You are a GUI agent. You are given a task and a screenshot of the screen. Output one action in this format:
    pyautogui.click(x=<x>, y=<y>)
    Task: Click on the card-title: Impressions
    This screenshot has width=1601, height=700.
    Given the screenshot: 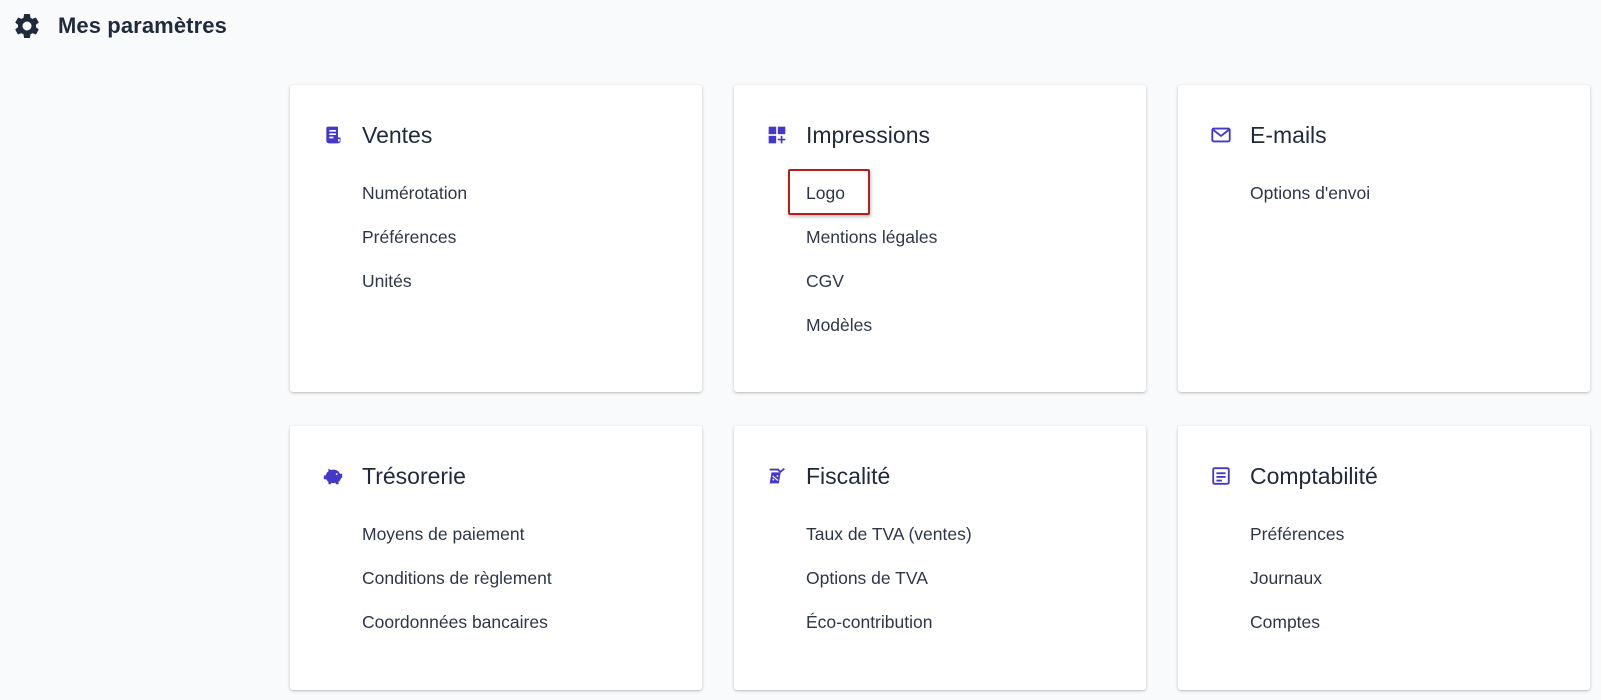 What is the action you would take?
    pyautogui.click(x=848, y=135)
    